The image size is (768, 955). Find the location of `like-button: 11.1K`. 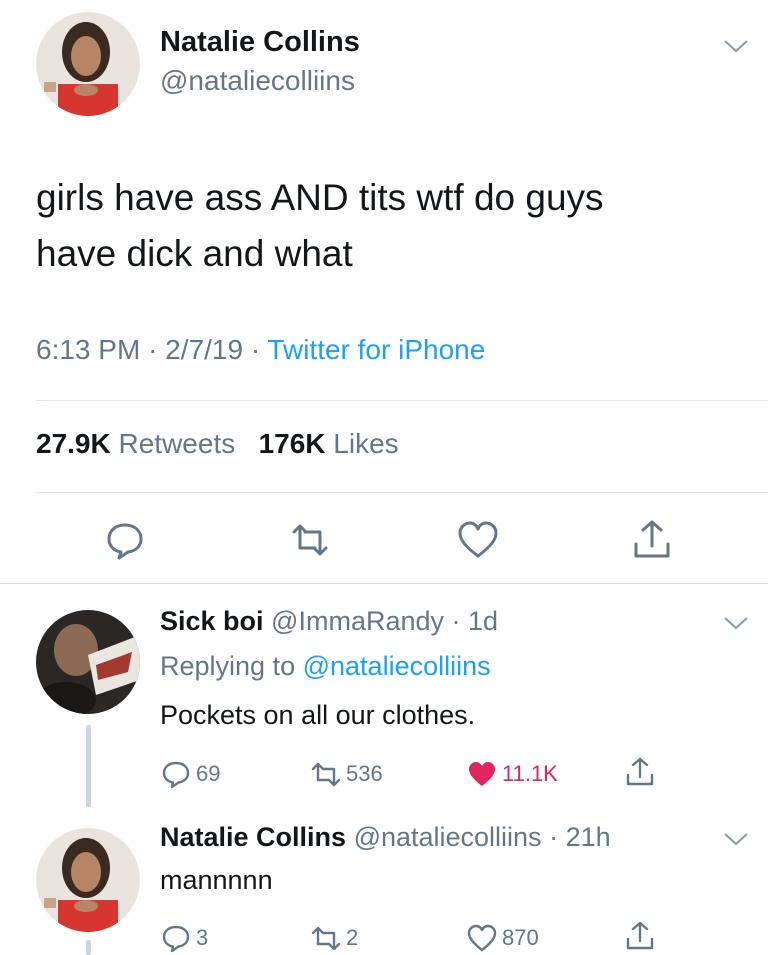

like-button: 11.1K is located at coordinates (512, 774).